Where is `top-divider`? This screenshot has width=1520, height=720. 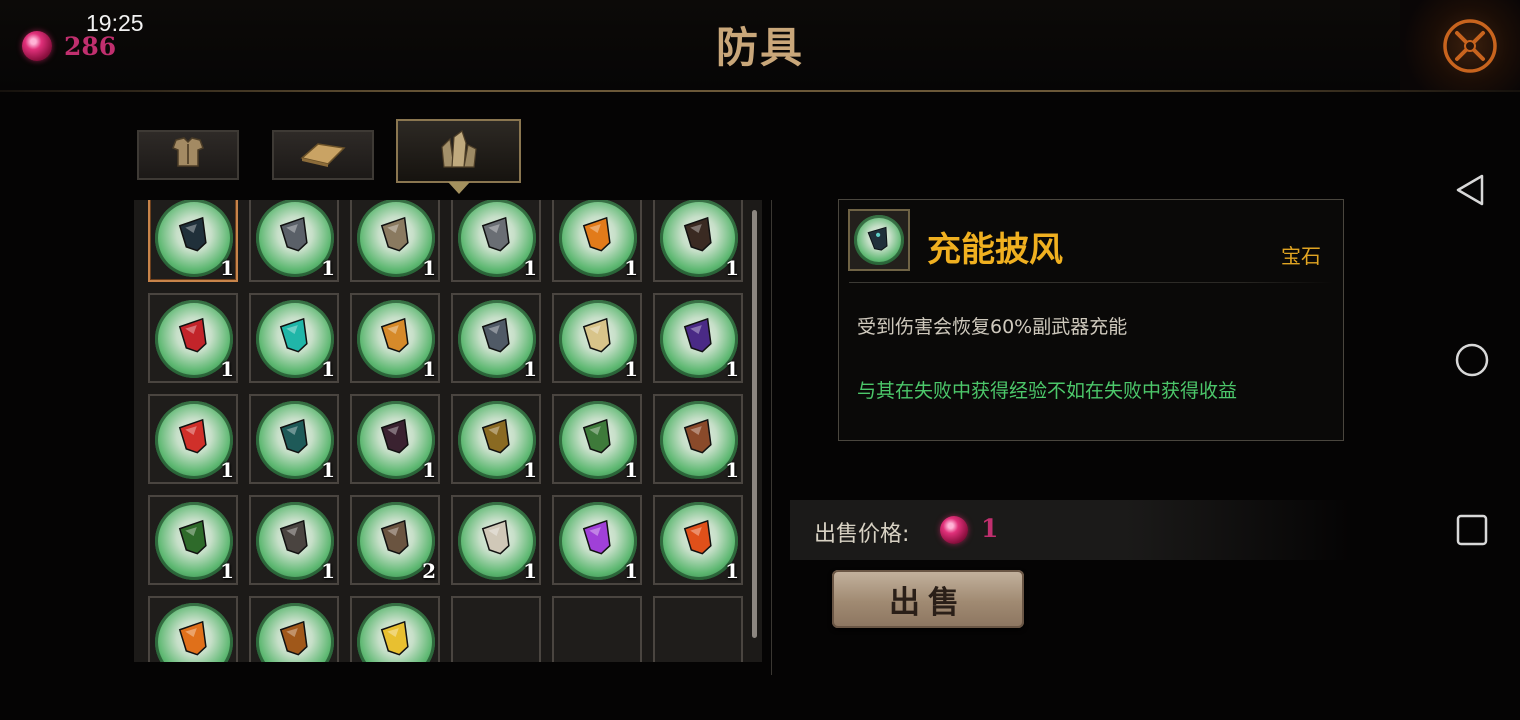 top-divider is located at coordinates (760, 91).